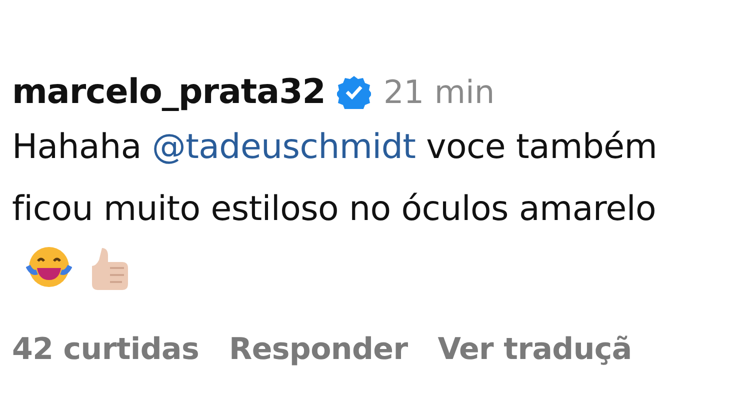 Image resolution: width=750 pixels, height=420 pixels. I want to click on action-link: Ver traduçã, so click(535, 349).